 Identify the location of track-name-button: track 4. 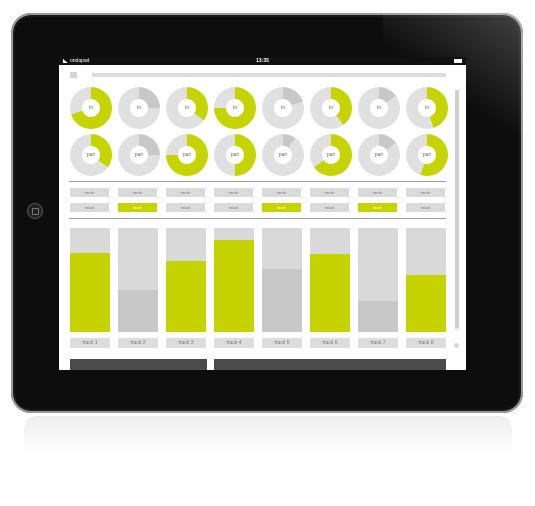
(234, 343).